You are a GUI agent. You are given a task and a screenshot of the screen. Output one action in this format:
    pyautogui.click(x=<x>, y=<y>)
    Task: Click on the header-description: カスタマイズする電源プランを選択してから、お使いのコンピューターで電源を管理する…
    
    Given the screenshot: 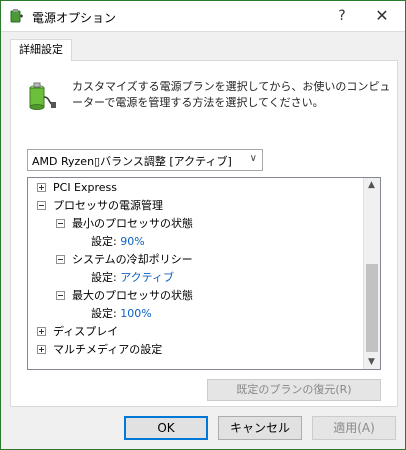 What is the action you would take?
    pyautogui.click(x=231, y=94)
    